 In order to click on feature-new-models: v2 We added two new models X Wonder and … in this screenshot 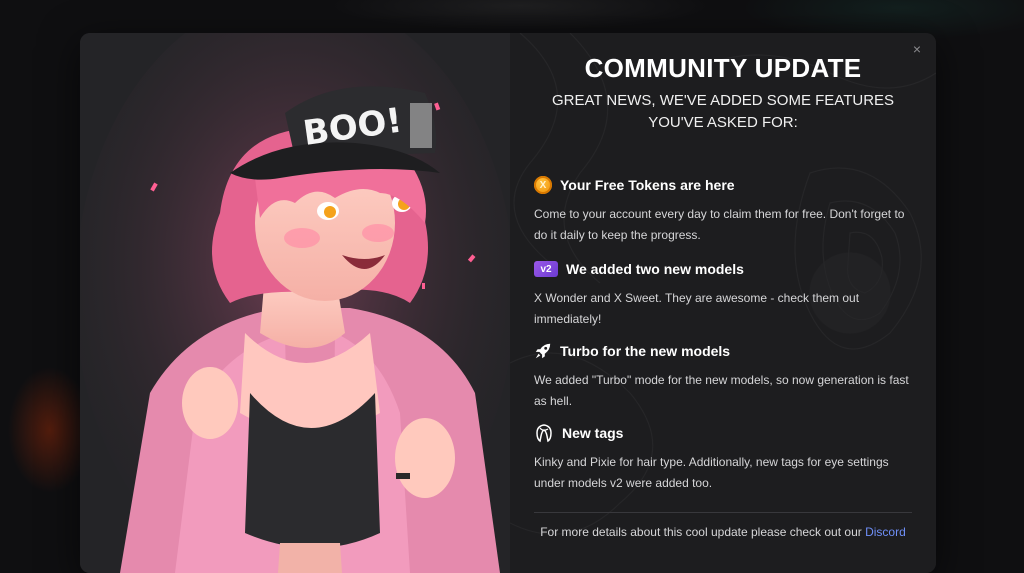, I will do `click(723, 294)`.